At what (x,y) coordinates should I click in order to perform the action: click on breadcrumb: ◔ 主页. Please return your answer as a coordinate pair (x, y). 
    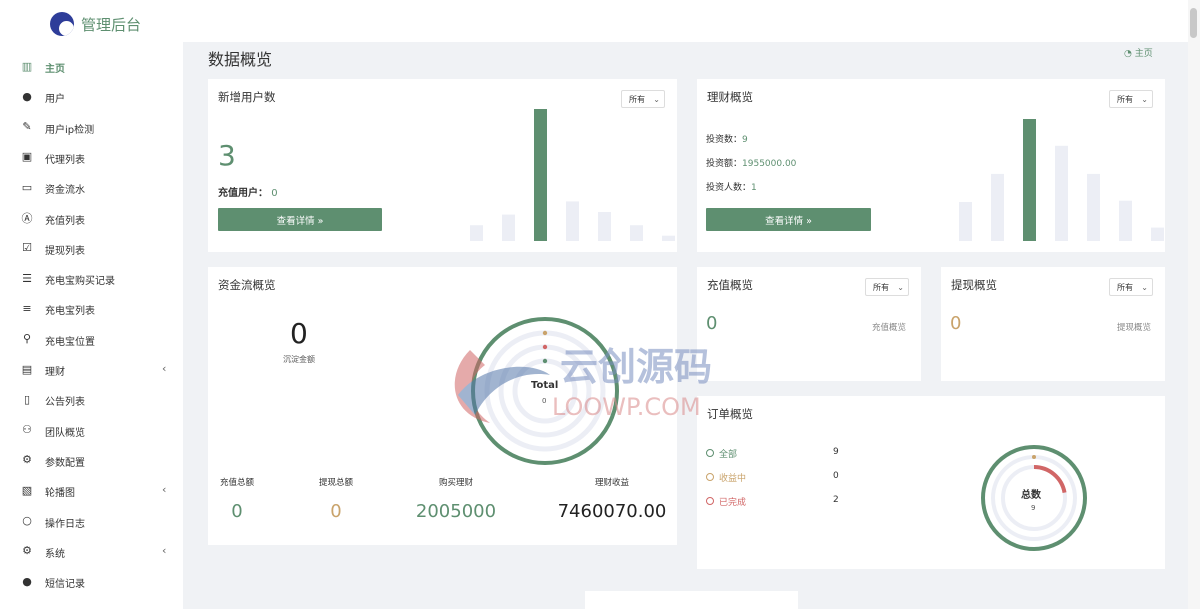
    Looking at the image, I should click on (1138, 52).